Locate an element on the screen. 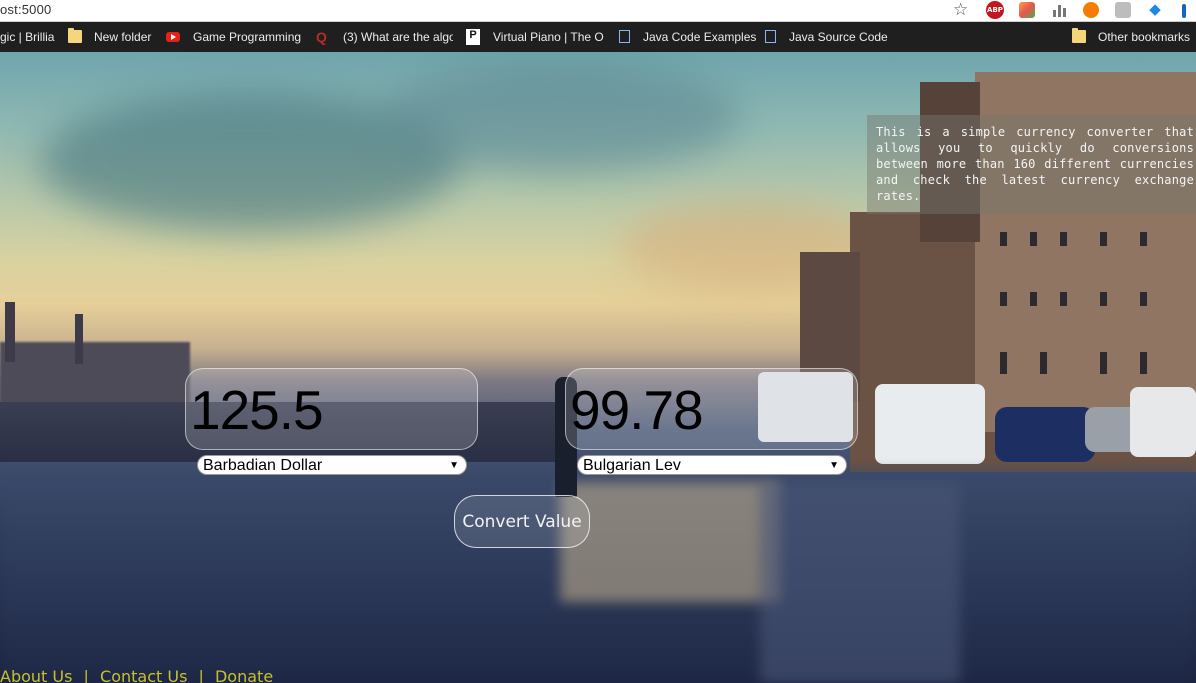 Image resolution: width=1196 pixels, height=683 pixels. quora-icon: Q is located at coordinates (321, 37).